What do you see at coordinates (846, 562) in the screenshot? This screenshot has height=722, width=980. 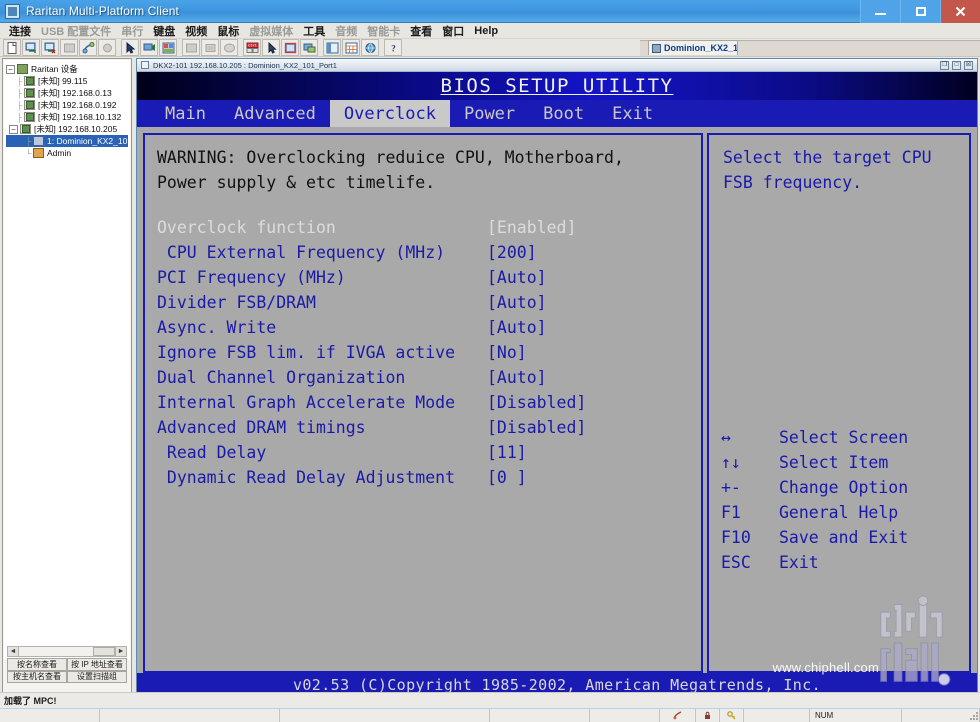 I see `key-legend-exit: ESC Exit` at bounding box center [846, 562].